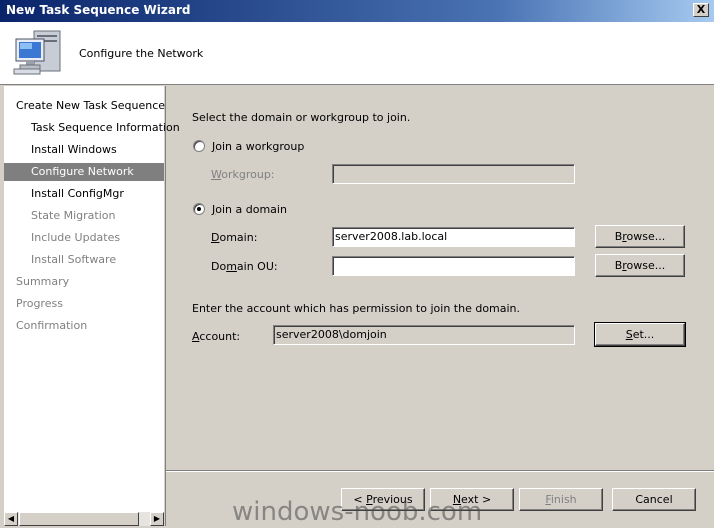 Image resolution: width=714 pixels, height=528 pixels. Describe the element at coordinates (244, 266) in the screenshot. I see `domain-ou-label: Domain OU:` at that location.